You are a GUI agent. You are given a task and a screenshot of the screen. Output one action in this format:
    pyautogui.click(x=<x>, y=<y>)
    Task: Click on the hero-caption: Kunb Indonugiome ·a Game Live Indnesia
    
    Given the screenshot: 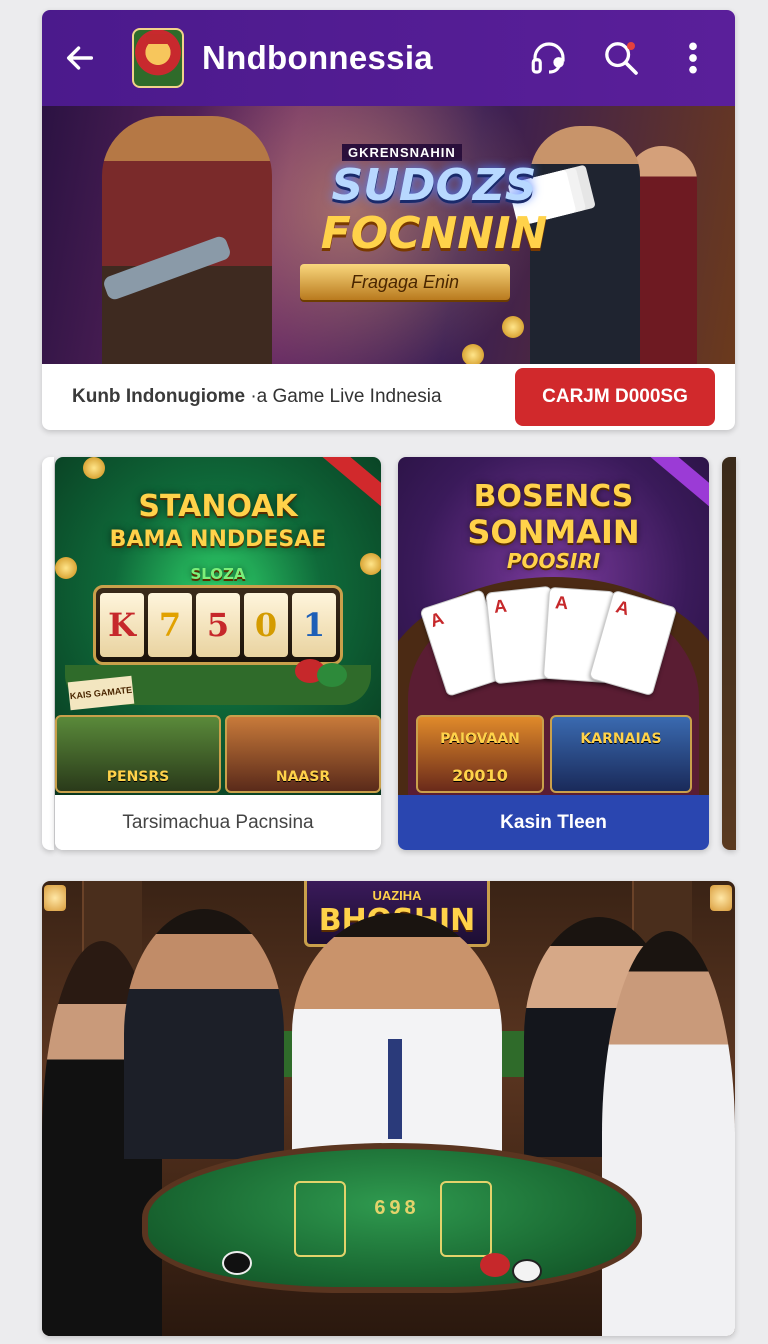 What is the action you would take?
    pyautogui.click(x=293, y=397)
    